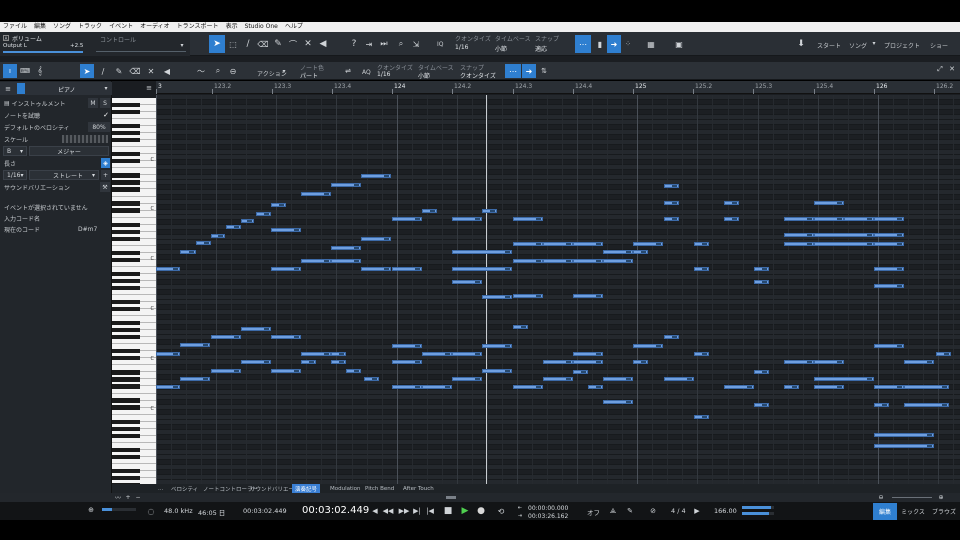 This screenshot has width=960, height=540. I want to click on lane-tab: 演奏記号, so click(306, 488).